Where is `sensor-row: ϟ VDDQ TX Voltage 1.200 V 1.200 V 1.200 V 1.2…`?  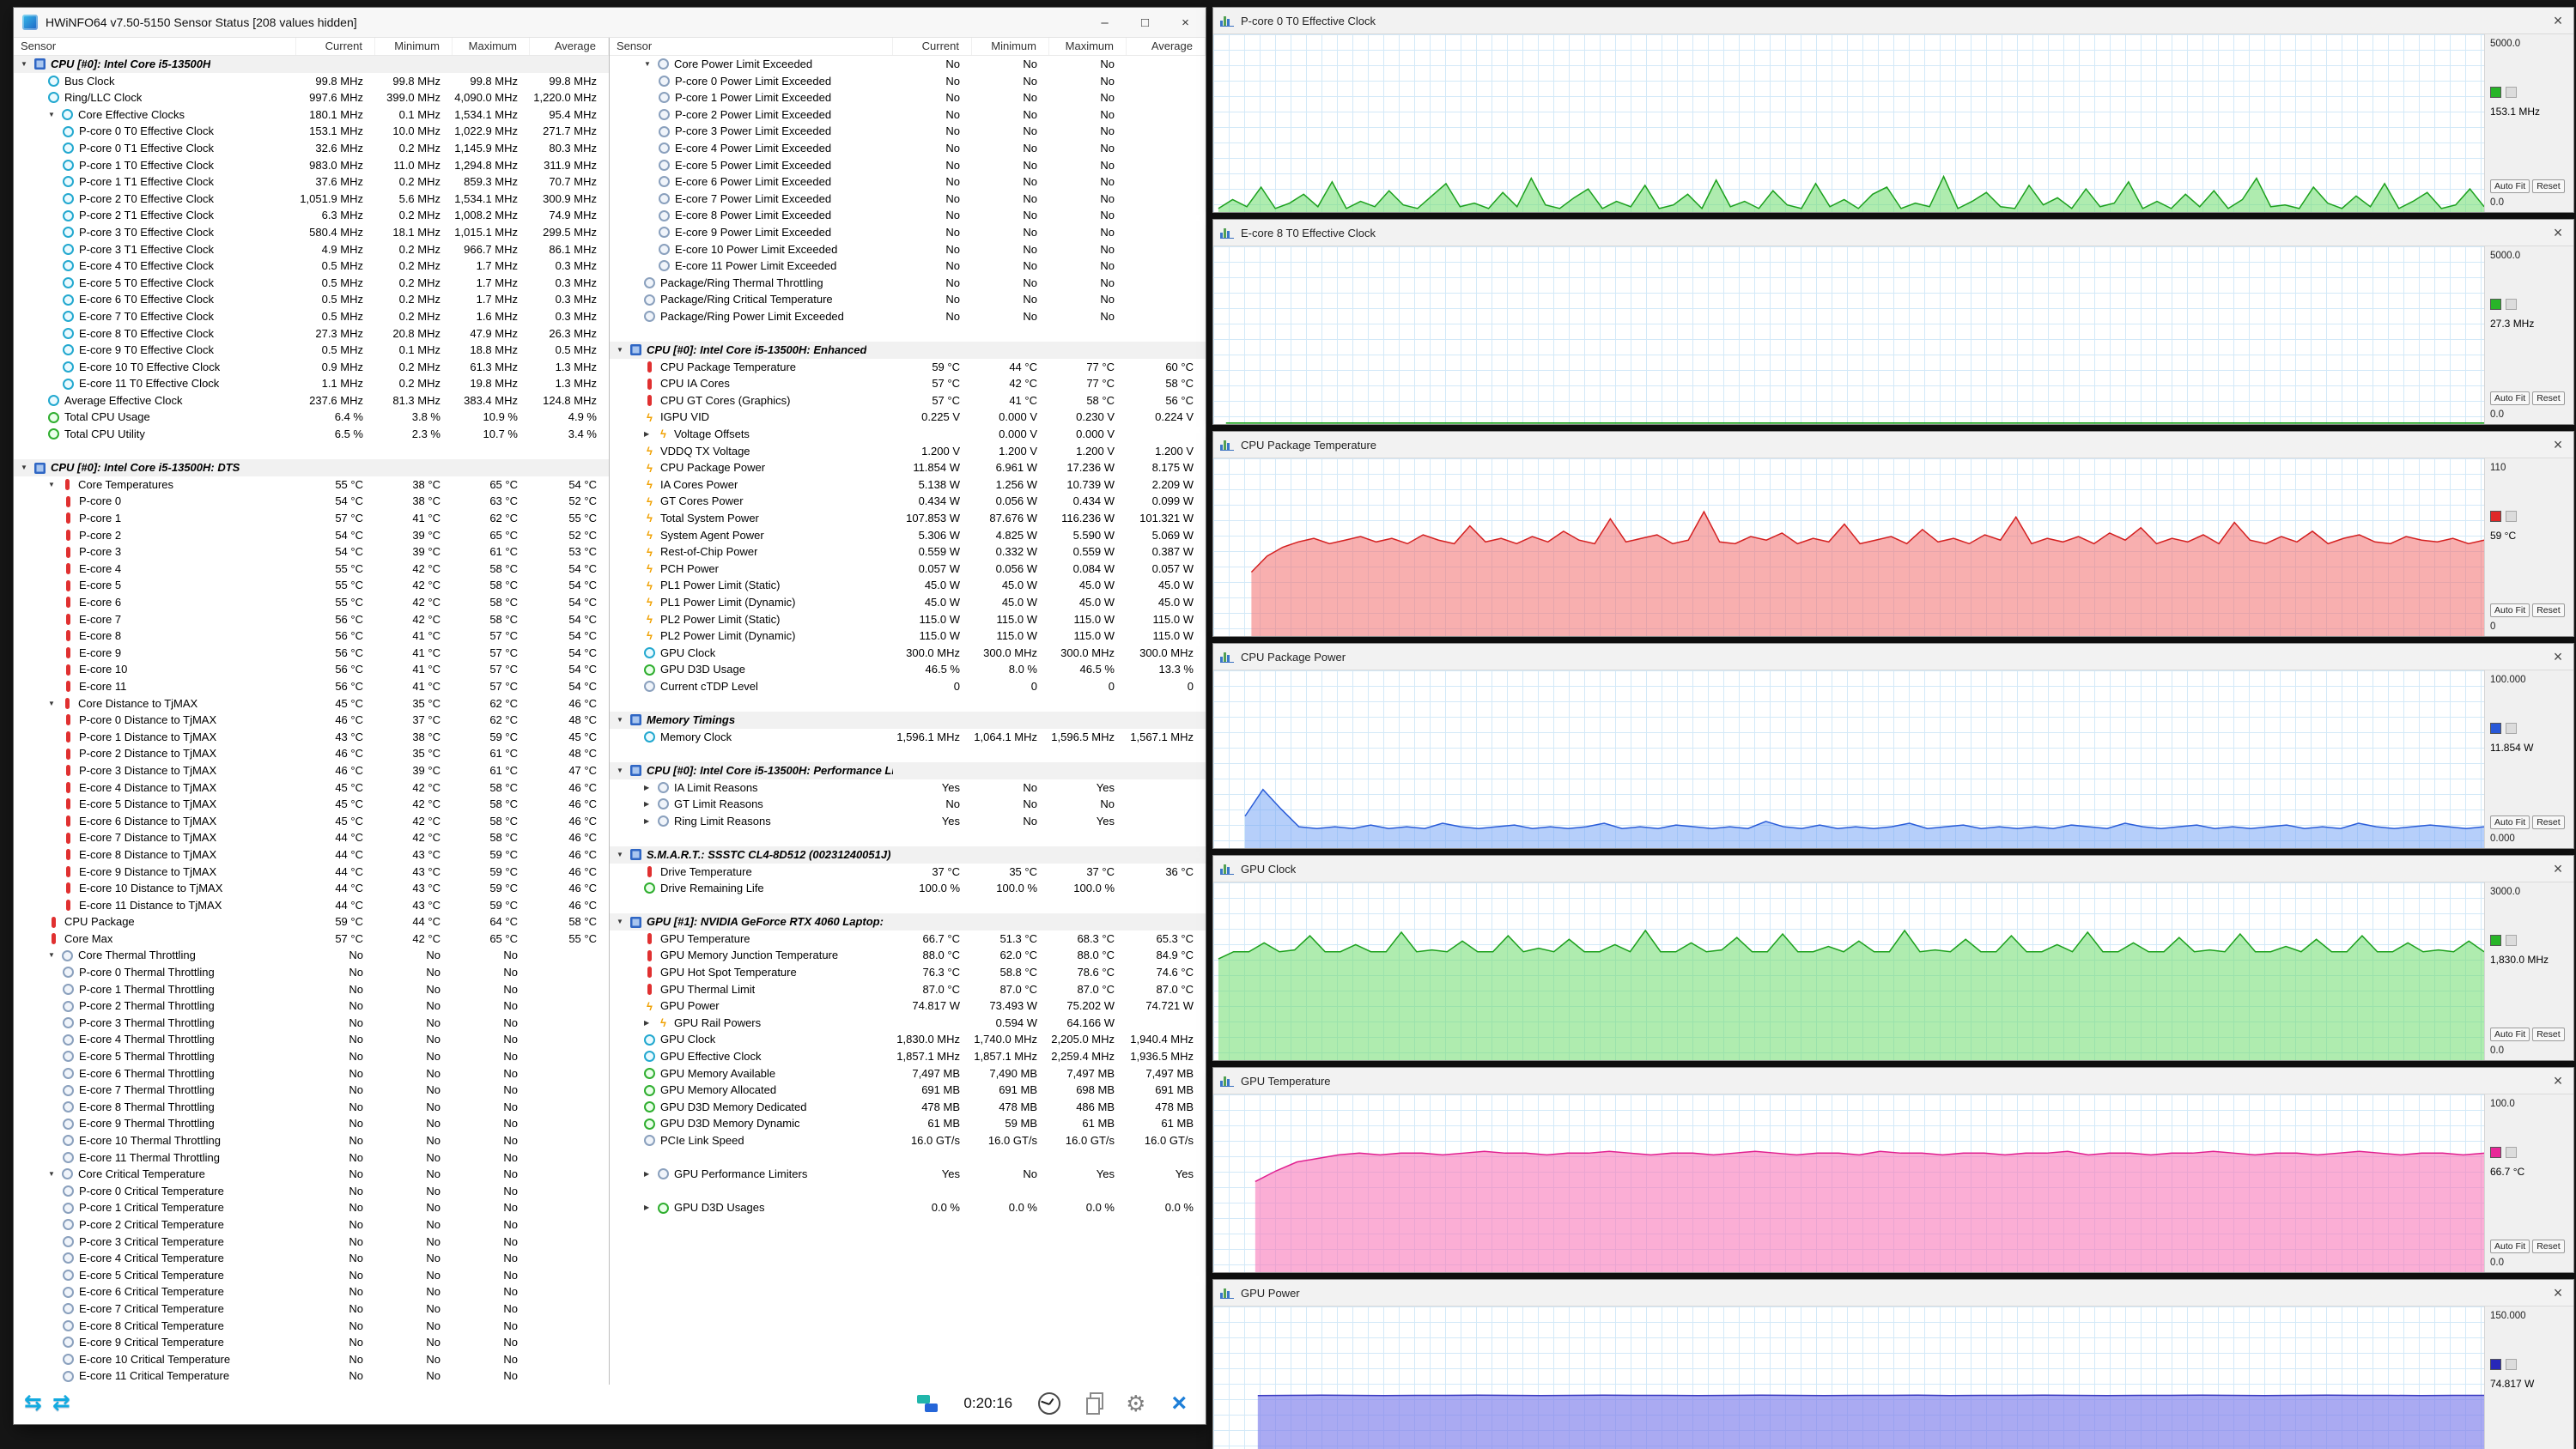
sensor-row: ϟ VDDQ TX Voltage 1.200 V 1.200 V 1.200 V 1.2… is located at coordinates (908, 451).